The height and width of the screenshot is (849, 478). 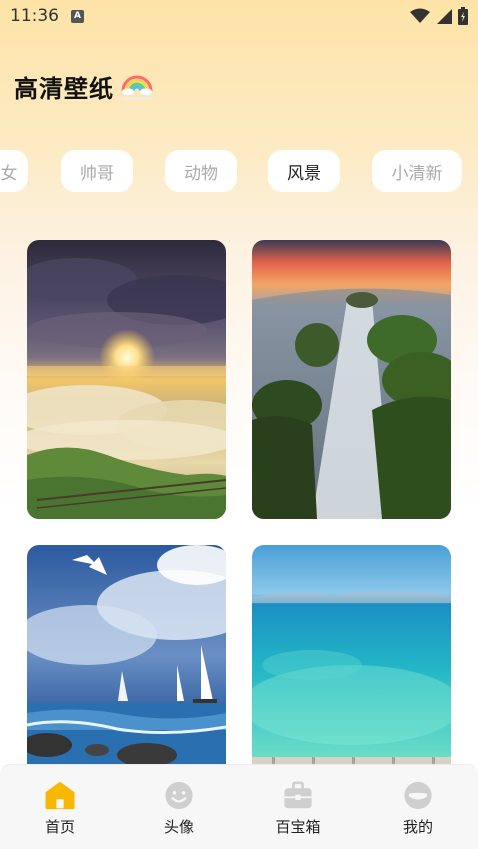 What do you see at coordinates (137, 87) in the screenshot?
I see `rainbow-icon` at bounding box center [137, 87].